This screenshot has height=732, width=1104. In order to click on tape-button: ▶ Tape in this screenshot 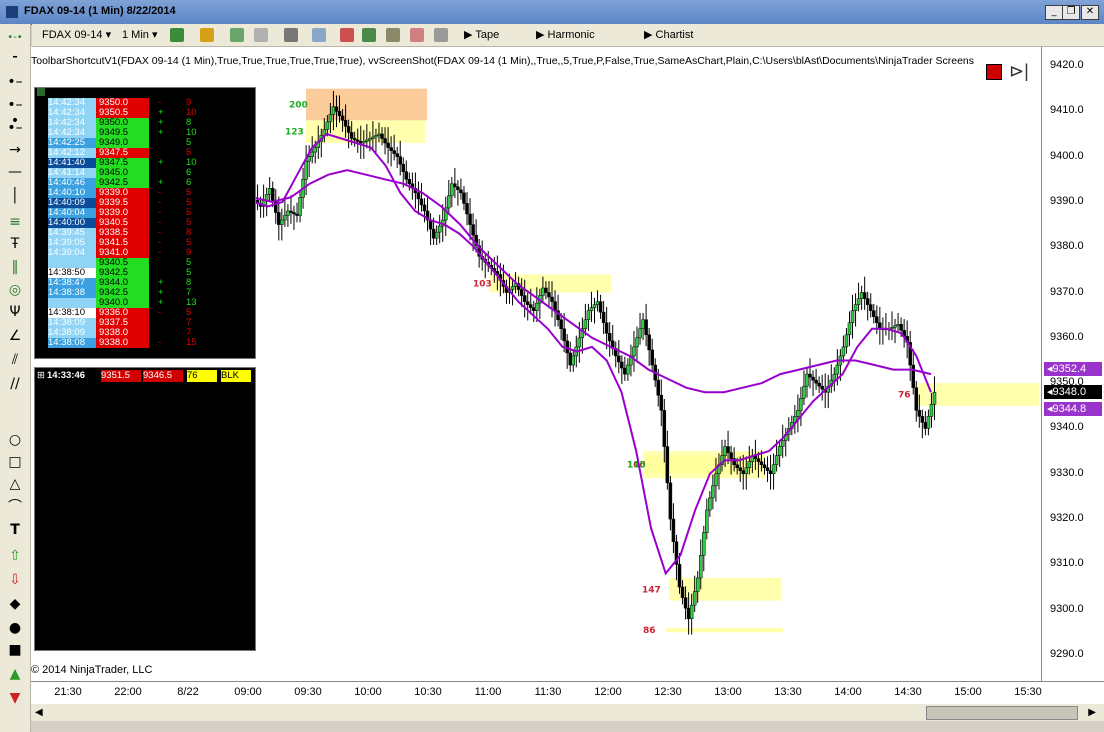, I will do `click(481, 35)`.